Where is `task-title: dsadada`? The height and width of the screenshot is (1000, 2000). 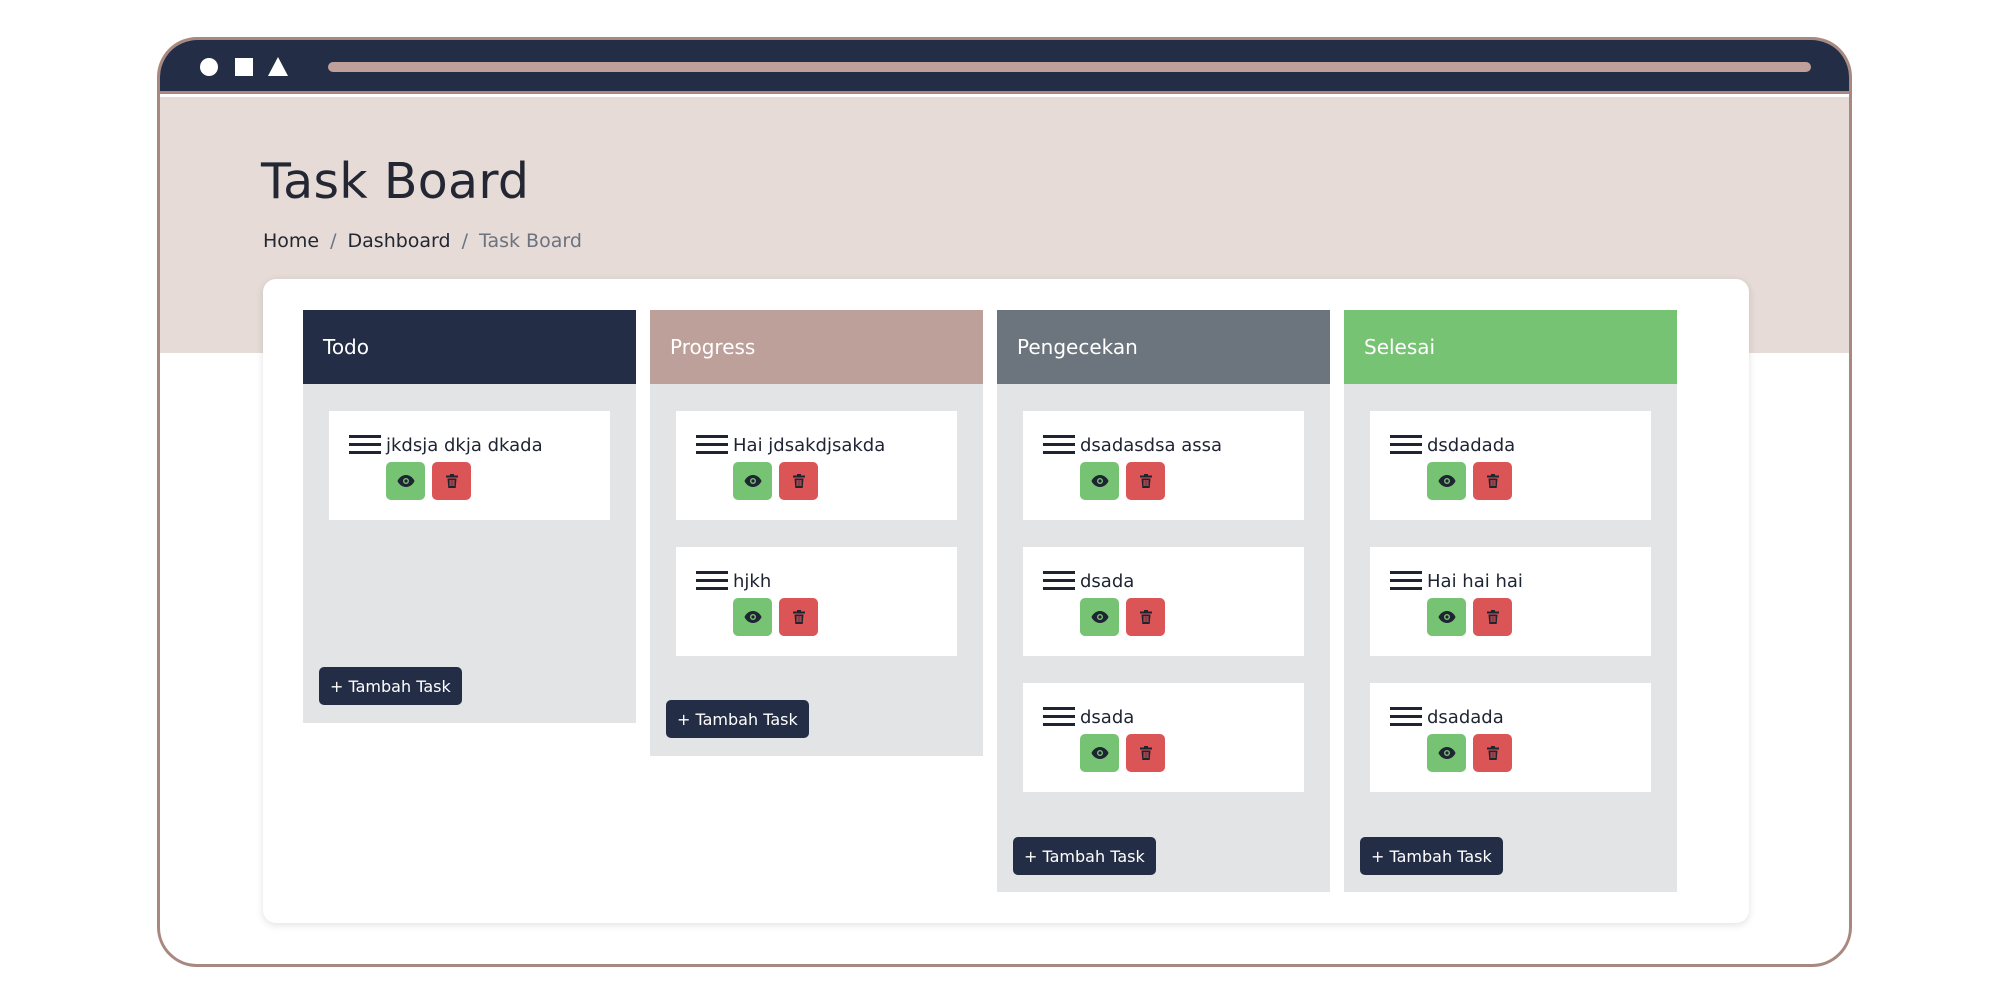 task-title: dsadada is located at coordinates (1465, 717).